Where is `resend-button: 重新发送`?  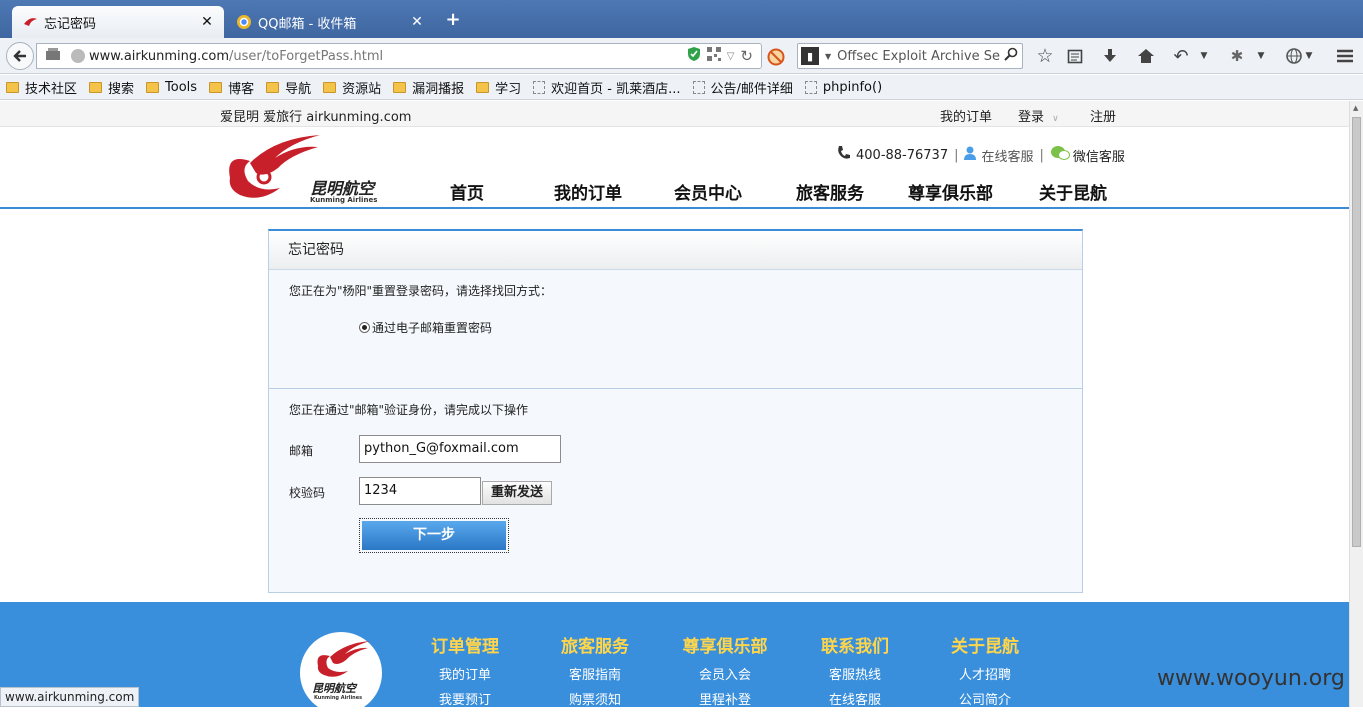
resend-button: 重新发送 is located at coordinates (517, 493).